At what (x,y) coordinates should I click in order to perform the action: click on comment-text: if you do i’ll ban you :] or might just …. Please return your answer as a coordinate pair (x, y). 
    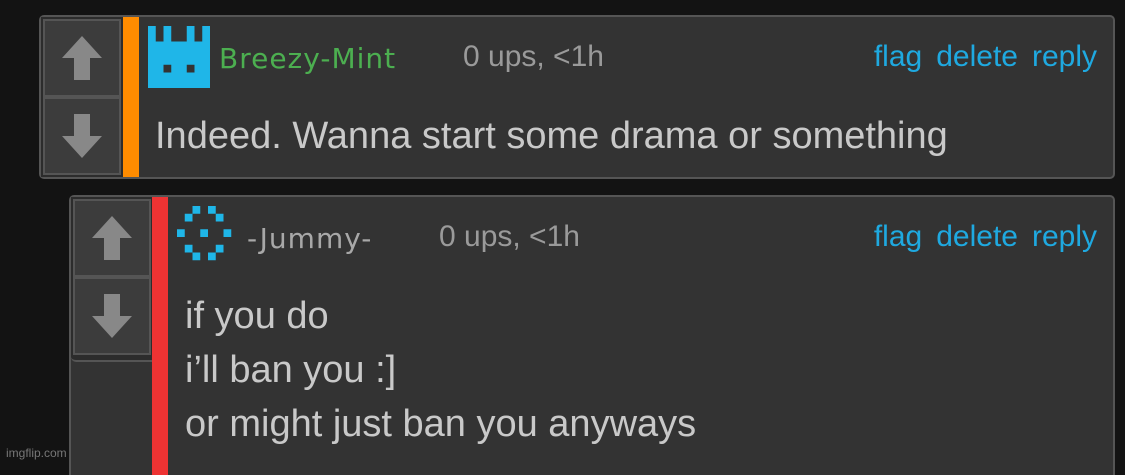
    Looking at the image, I should click on (441, 370).